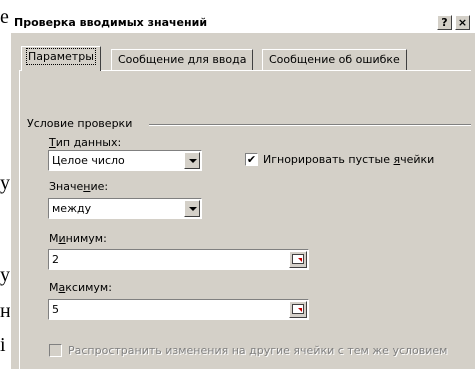 This screenshot has height=370, width=475. I want to click on tab-input-message: Сообщение для ввода, so click(182, 59).